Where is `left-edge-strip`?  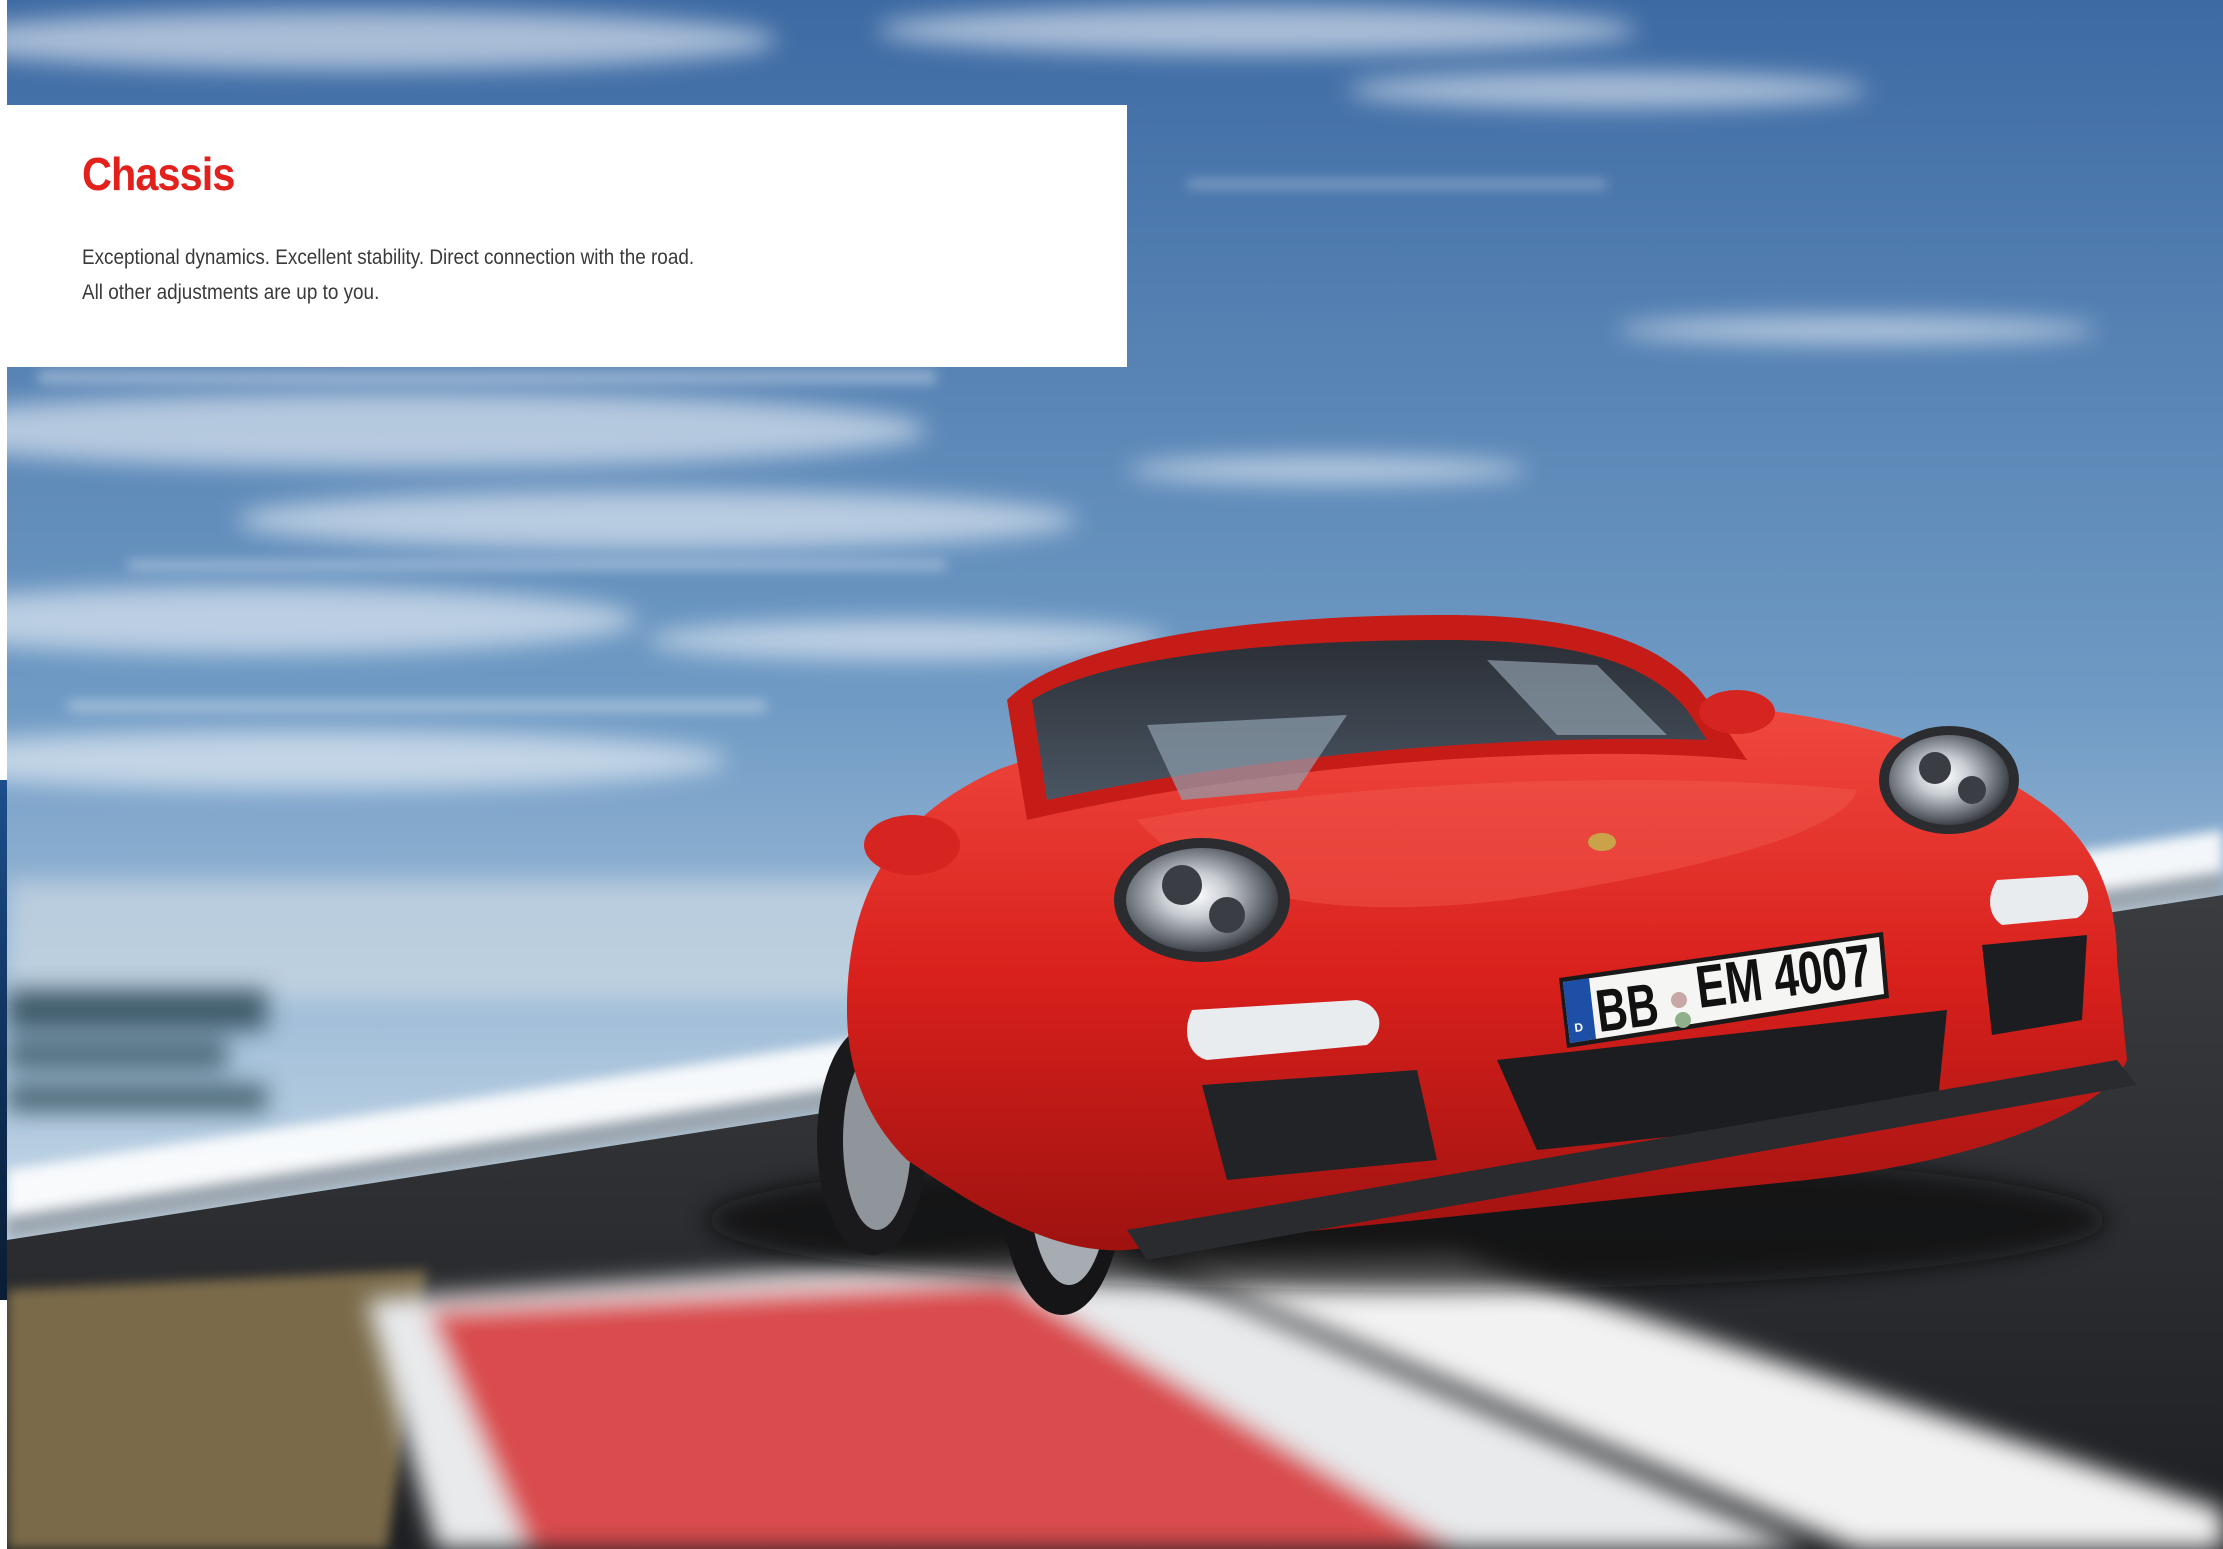
left-edge-strip is located at coordinates (3, 1040).